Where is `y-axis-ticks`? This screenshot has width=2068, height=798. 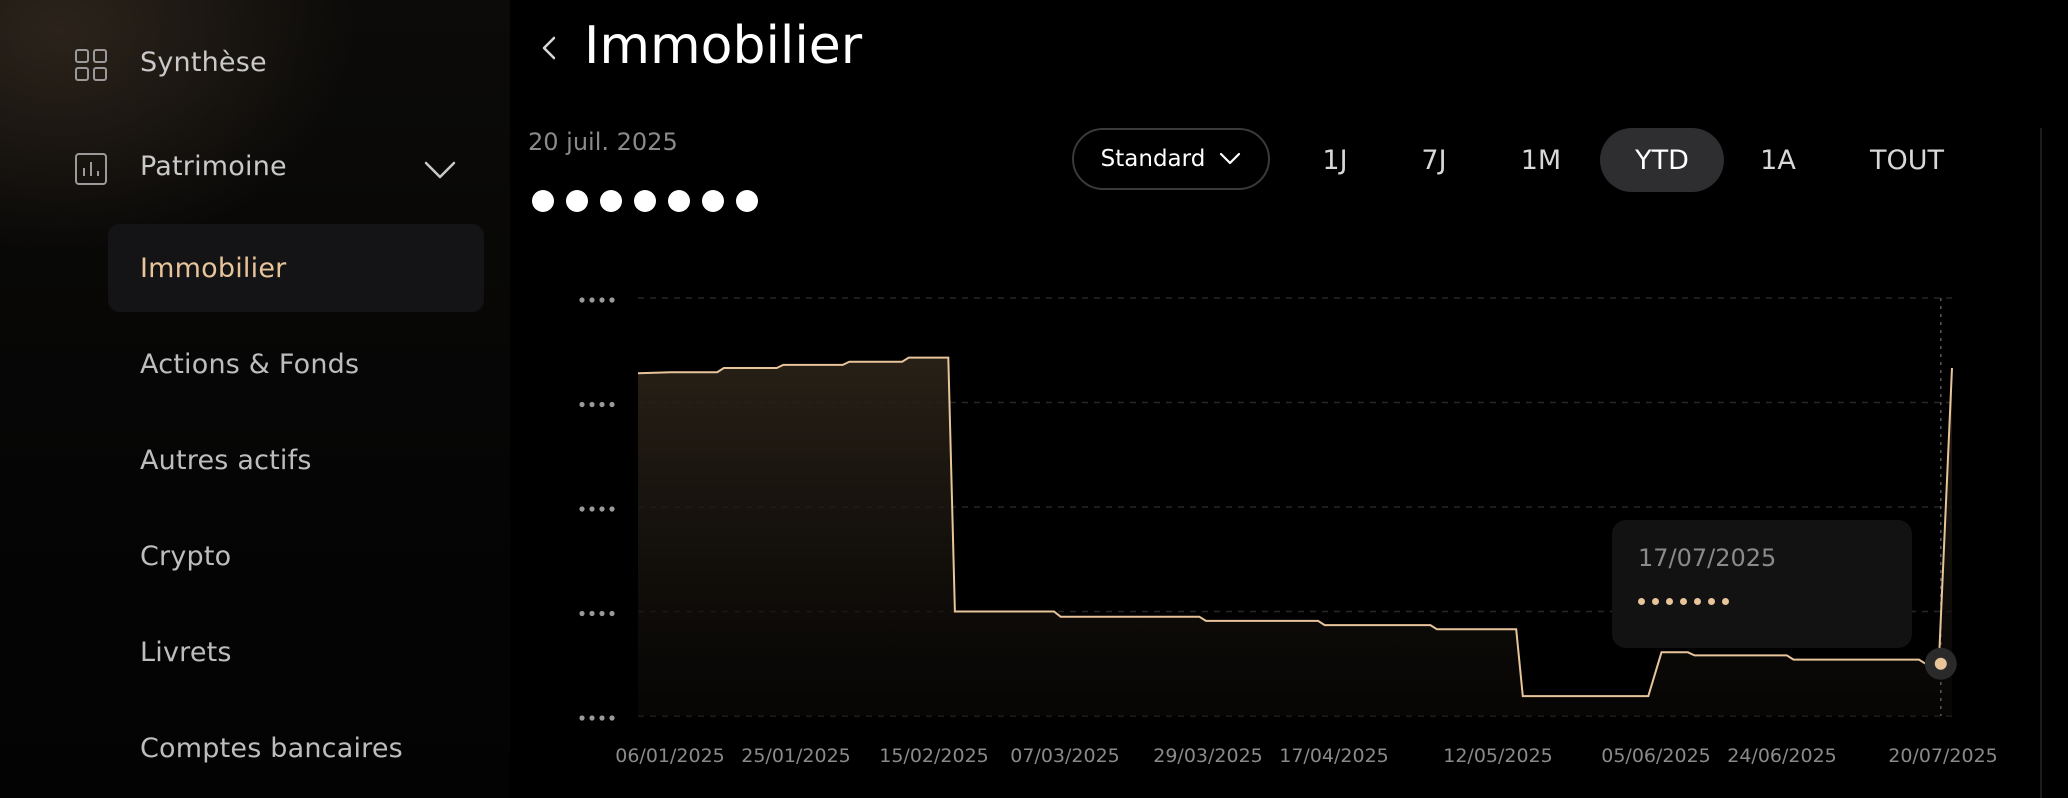 y-axis-ticks is located at coordinates (597, 509).